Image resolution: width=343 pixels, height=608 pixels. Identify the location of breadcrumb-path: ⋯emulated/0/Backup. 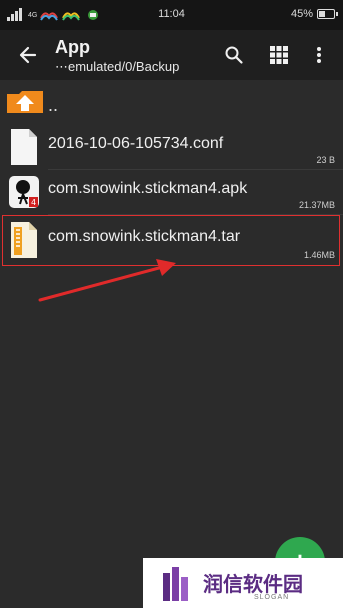
(132, 67).